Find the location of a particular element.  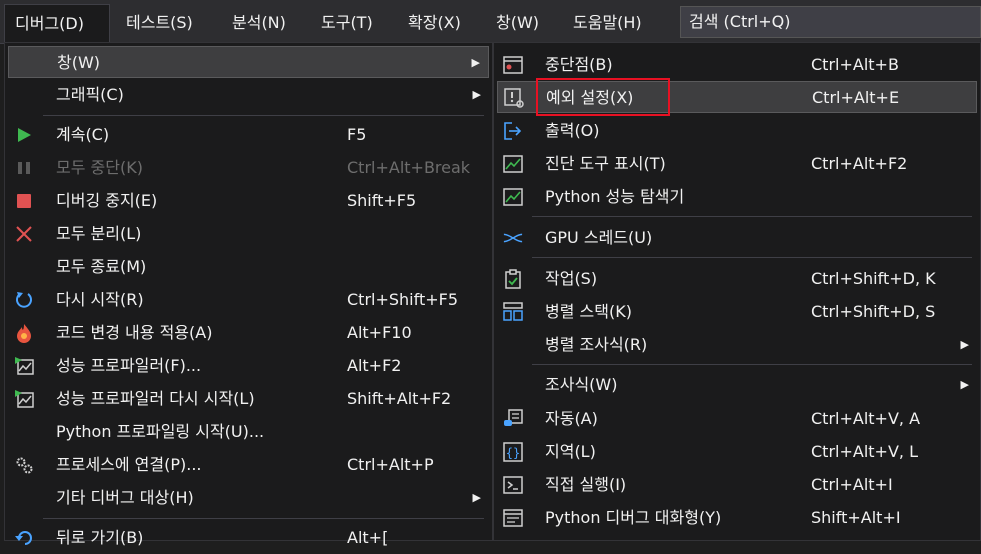

menu-item-shortcut: Ctrl+Alt+V, A is located at coordinates (866, 418).